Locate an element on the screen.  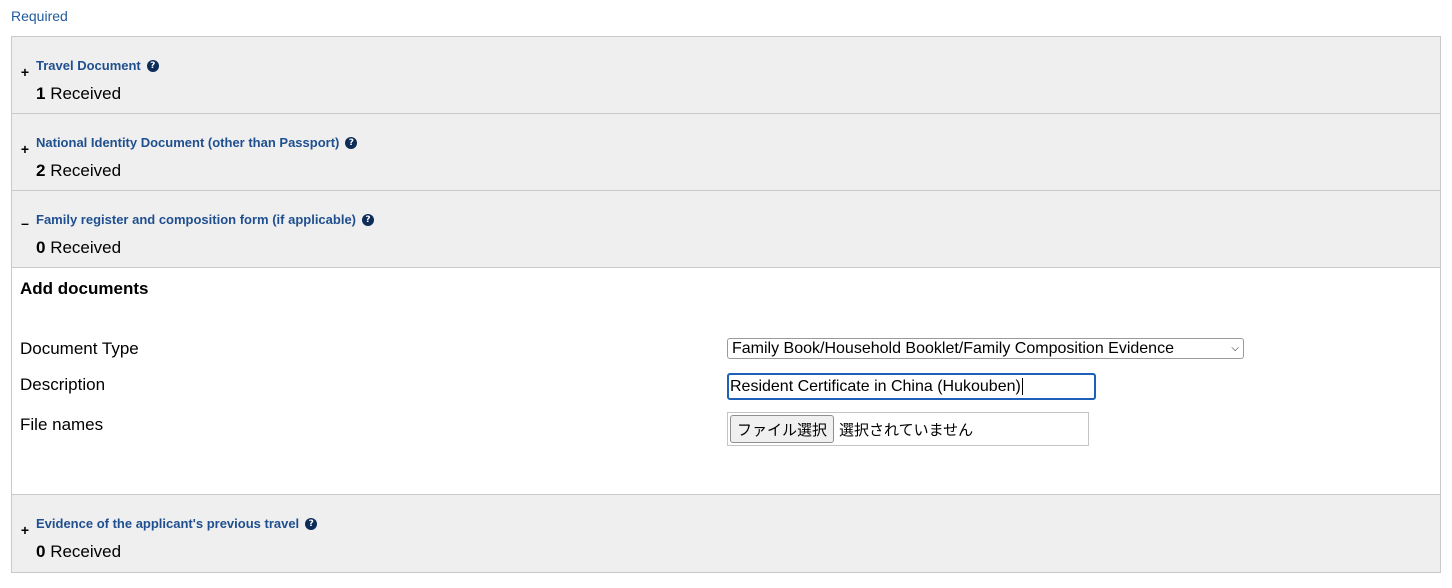
required-heading: Required is located at coordinates (39, 16).